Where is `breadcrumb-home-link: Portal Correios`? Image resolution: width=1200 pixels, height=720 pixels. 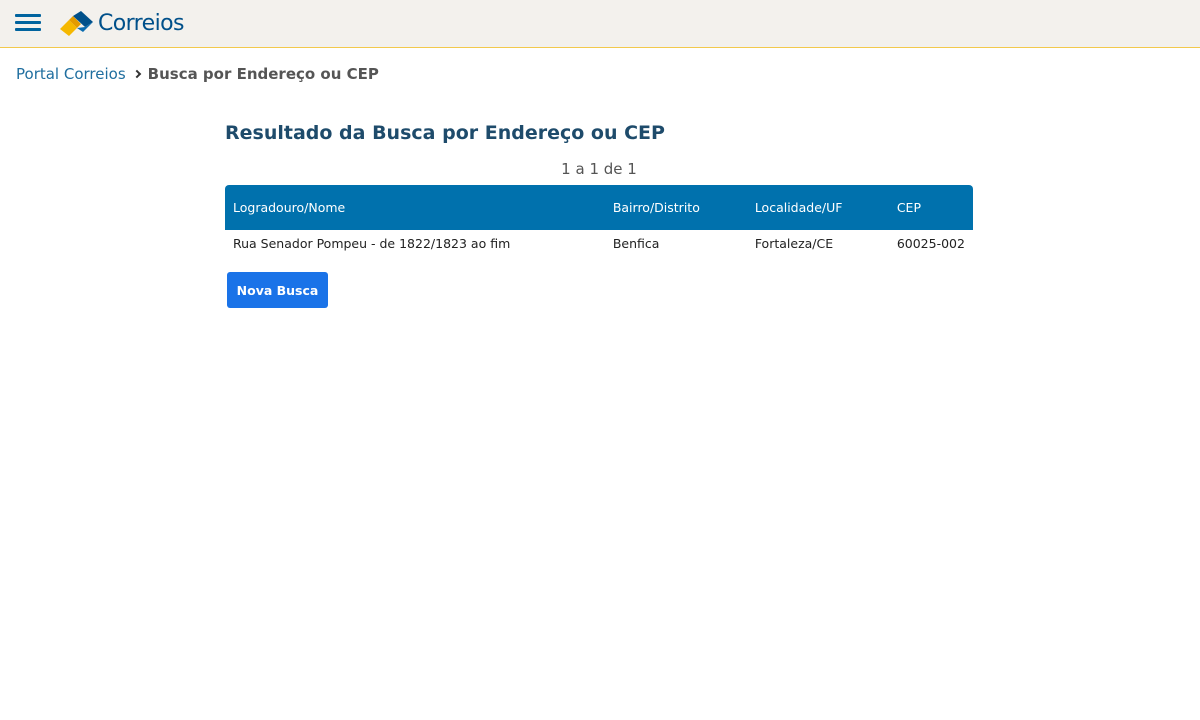
breadcrumb-home-link: Portal Correios is located at coordinates (71, 74).